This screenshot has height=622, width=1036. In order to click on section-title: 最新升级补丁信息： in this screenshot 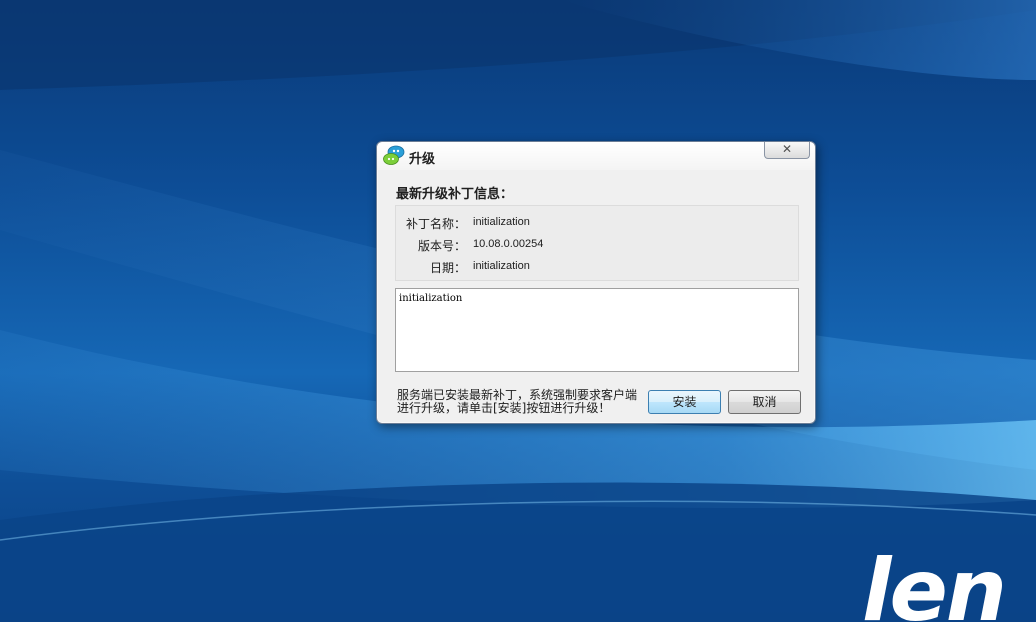, I will do `click(455, 194)`.